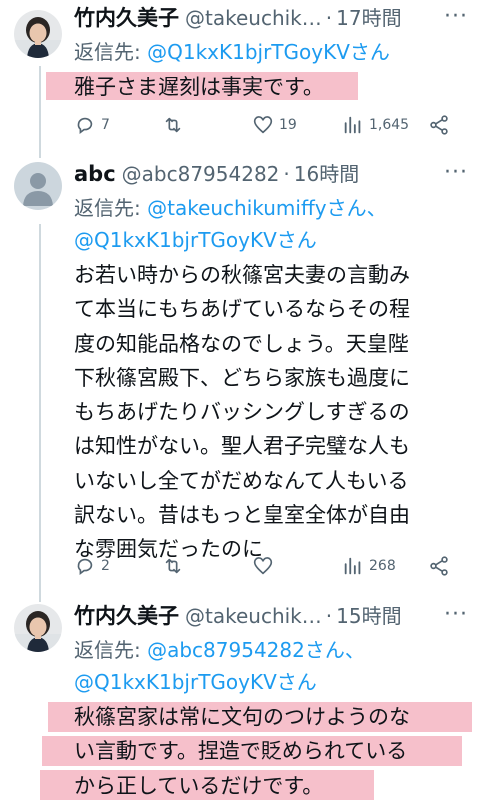 The width and height of the screenshot is (480, 803). I want to click on reply-to: 返信先: @Q1kxK1bjrTGoyKVさん, so click(272, 52).